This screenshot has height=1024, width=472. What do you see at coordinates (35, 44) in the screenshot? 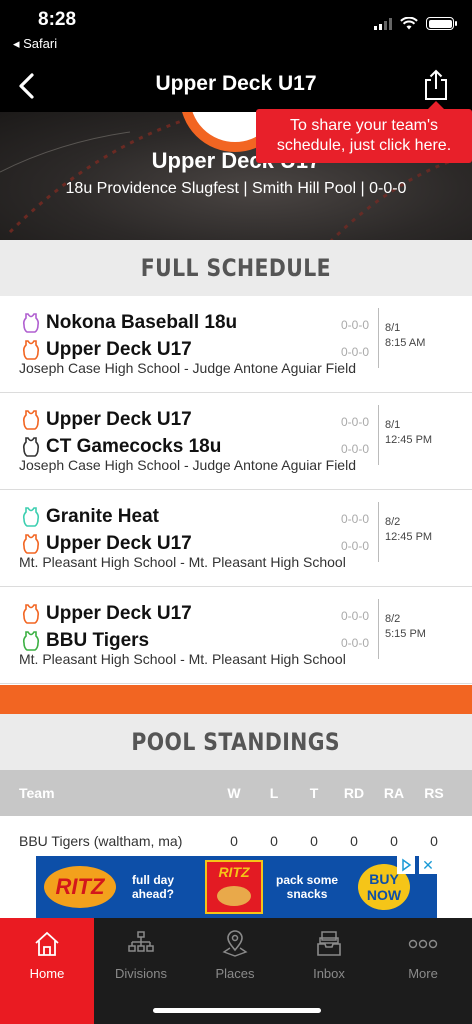
I see `back-to-safari-link: ◂ Safari` at bounding box center [35, 44].